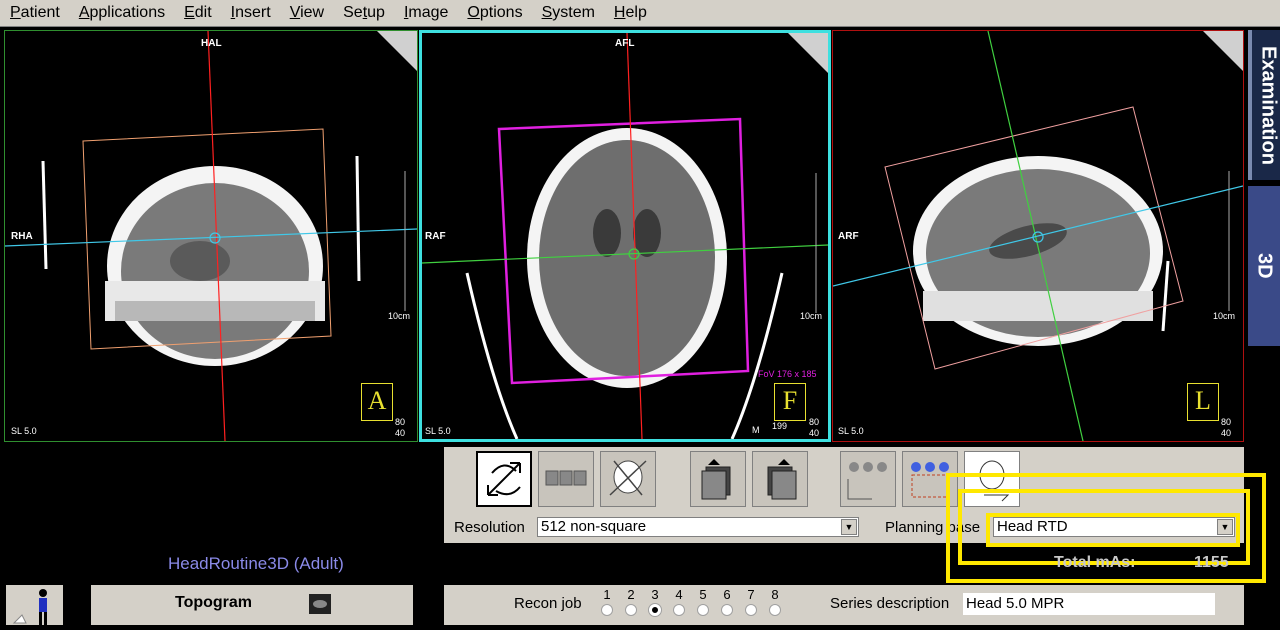 The image size is (1280, 630). I want to click on tab-examination: Examination, so click(1264, 105).